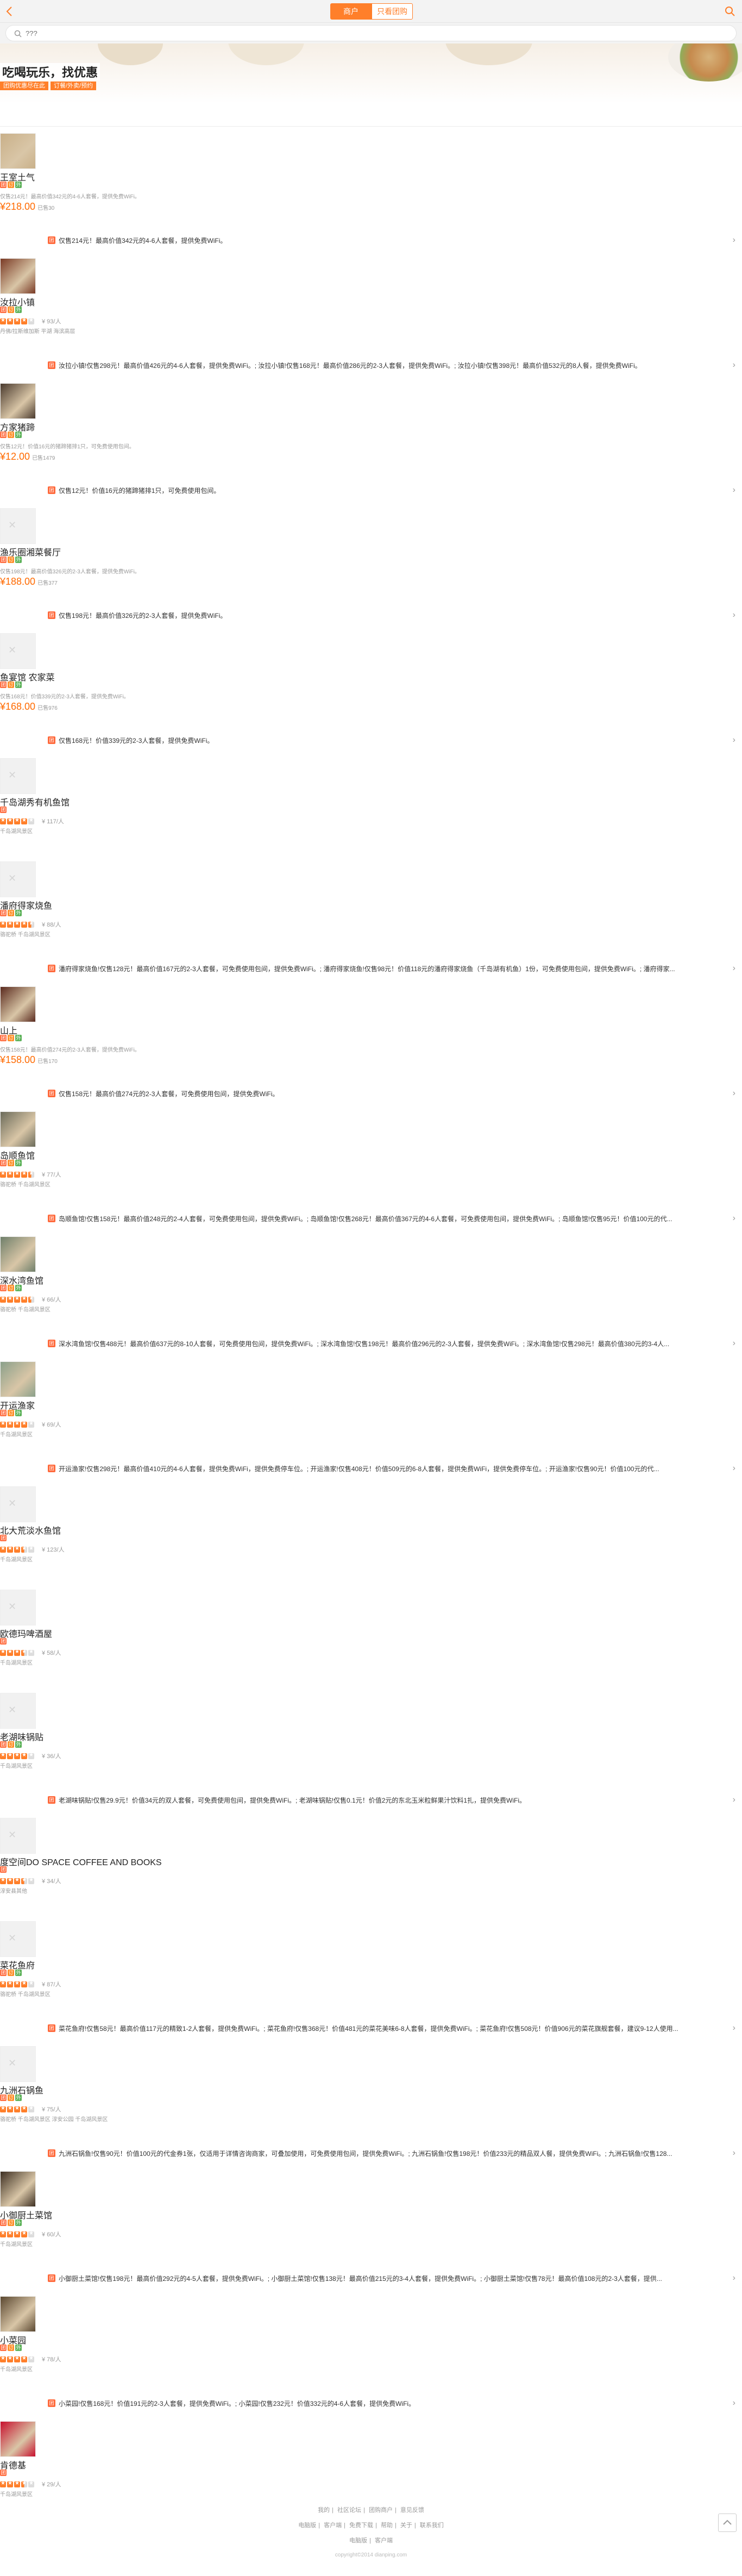  What do you see at coordinates (381, 2511) in the screenshot?
I see `footer-link: 团购商户` at bounding box center [381, 2511].